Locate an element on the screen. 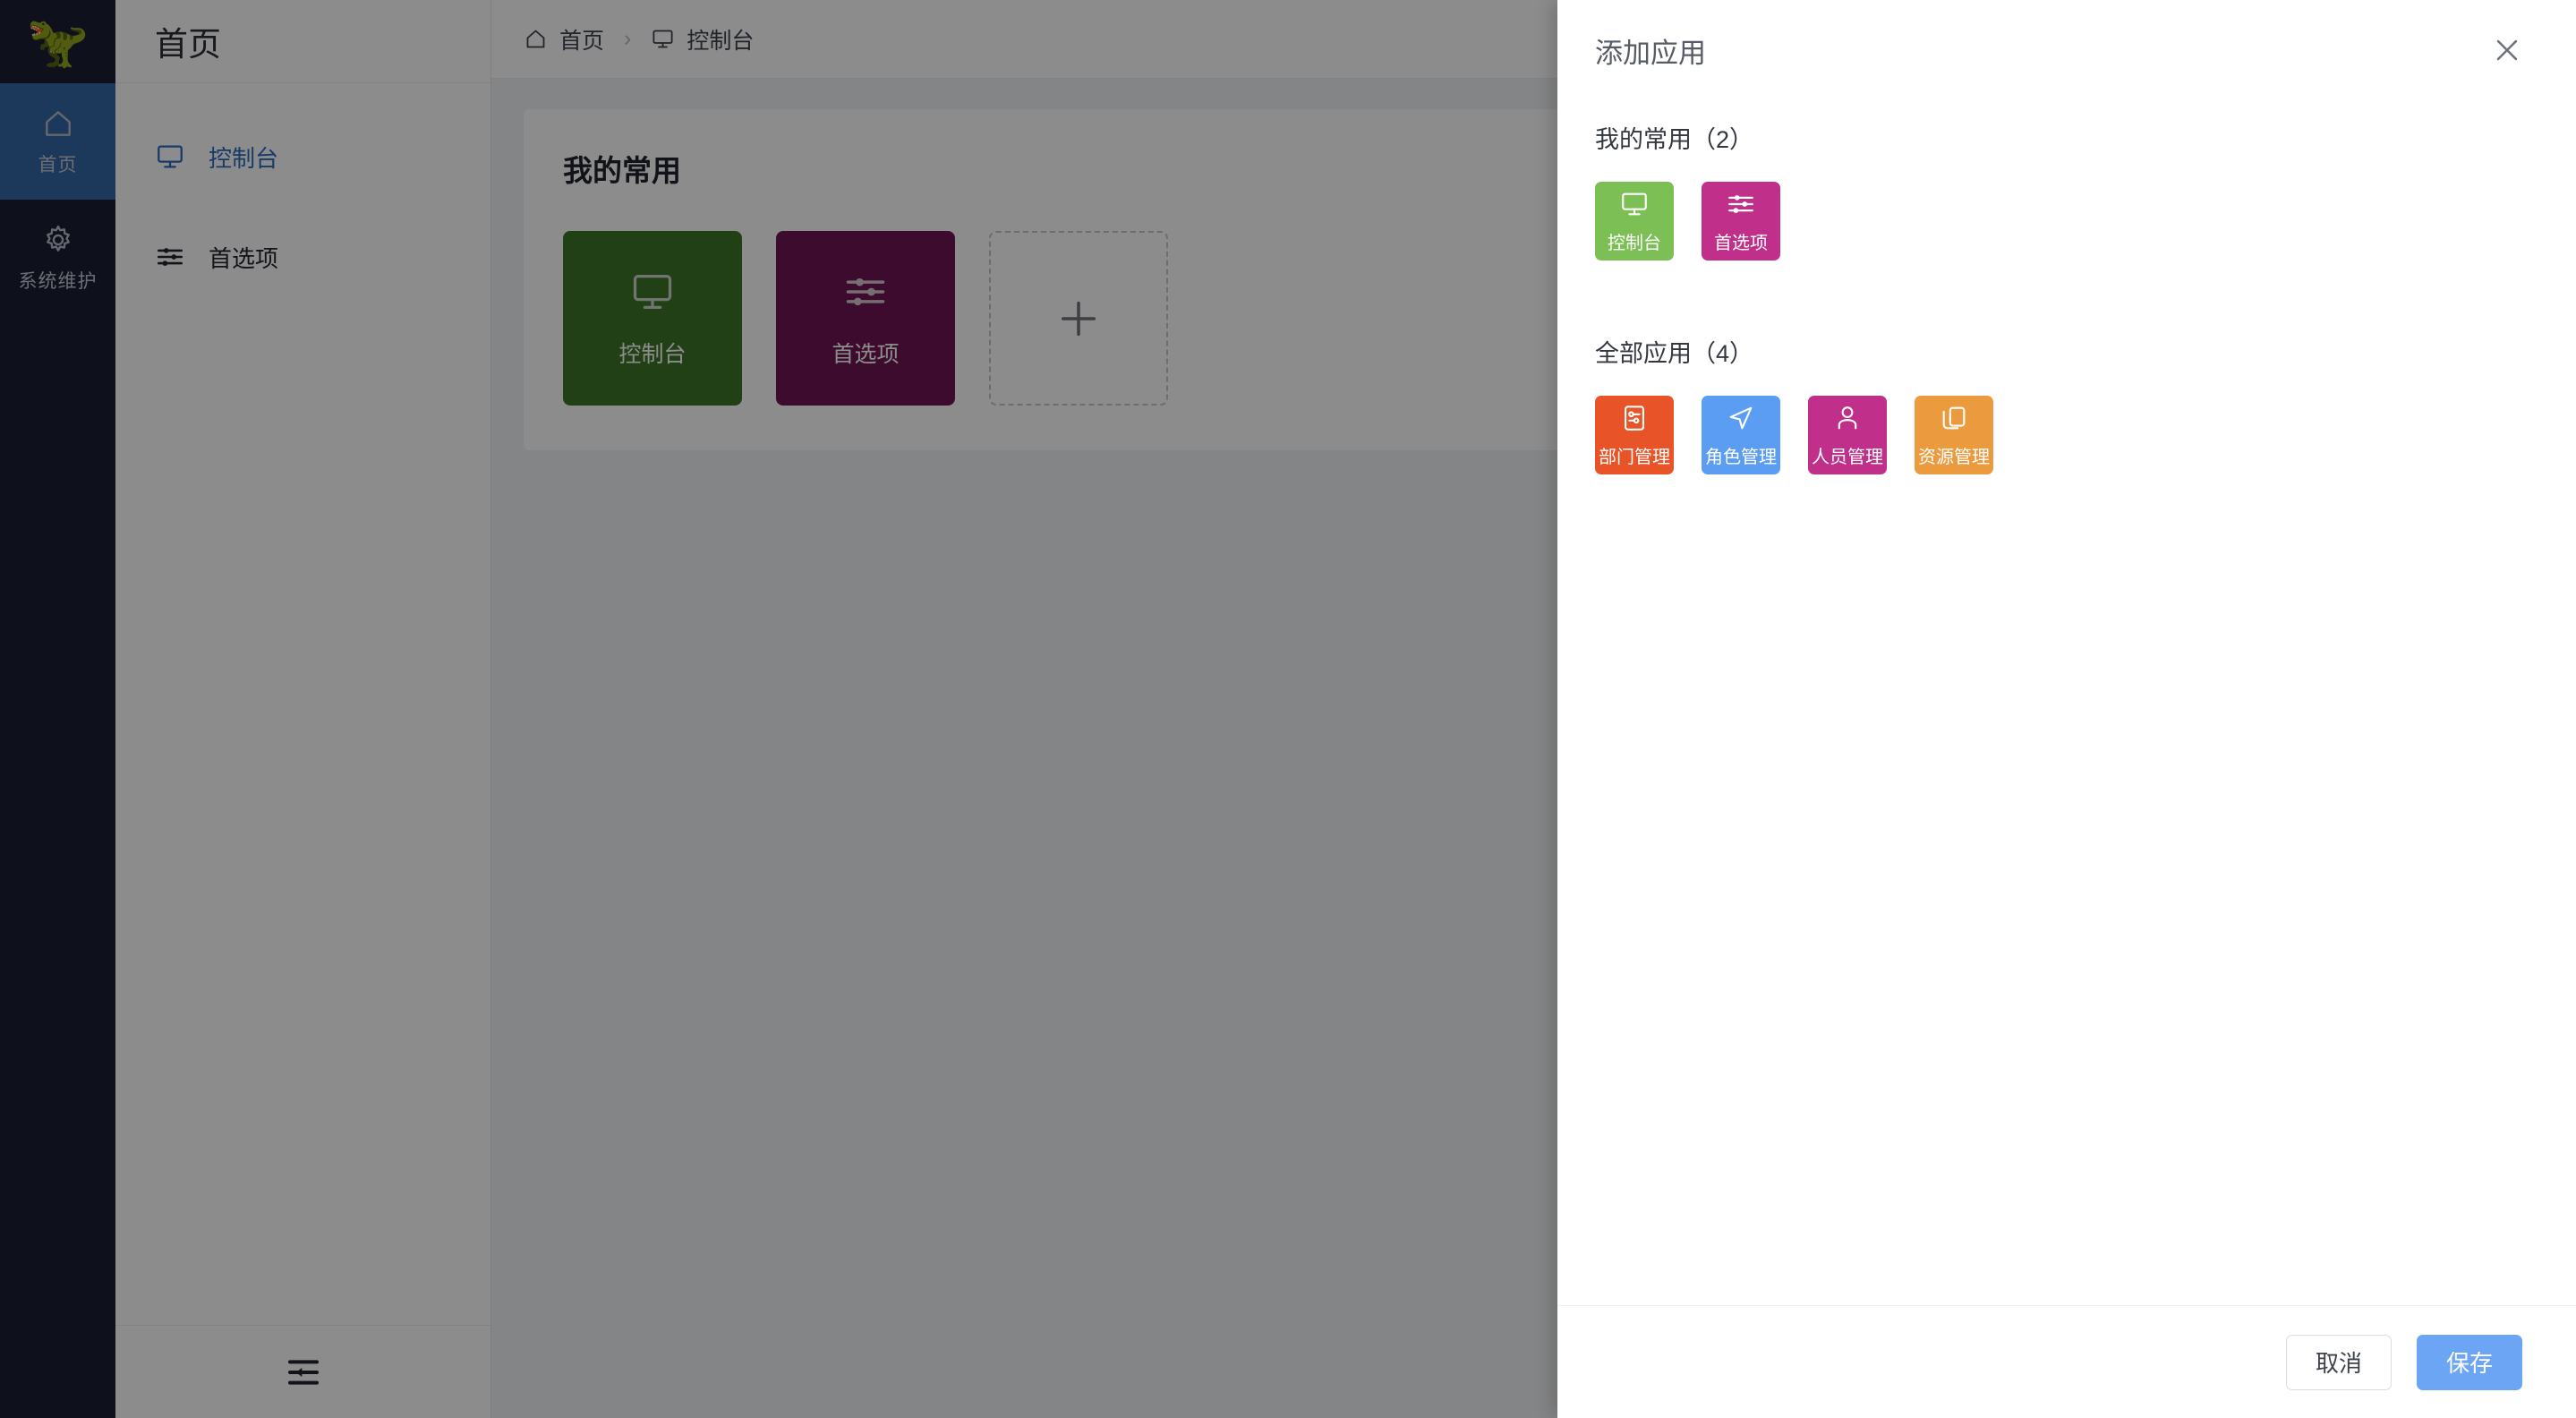 The height and width of the screenshot is (1418, 2576). close-icon is located at coordinates (2507, 50).